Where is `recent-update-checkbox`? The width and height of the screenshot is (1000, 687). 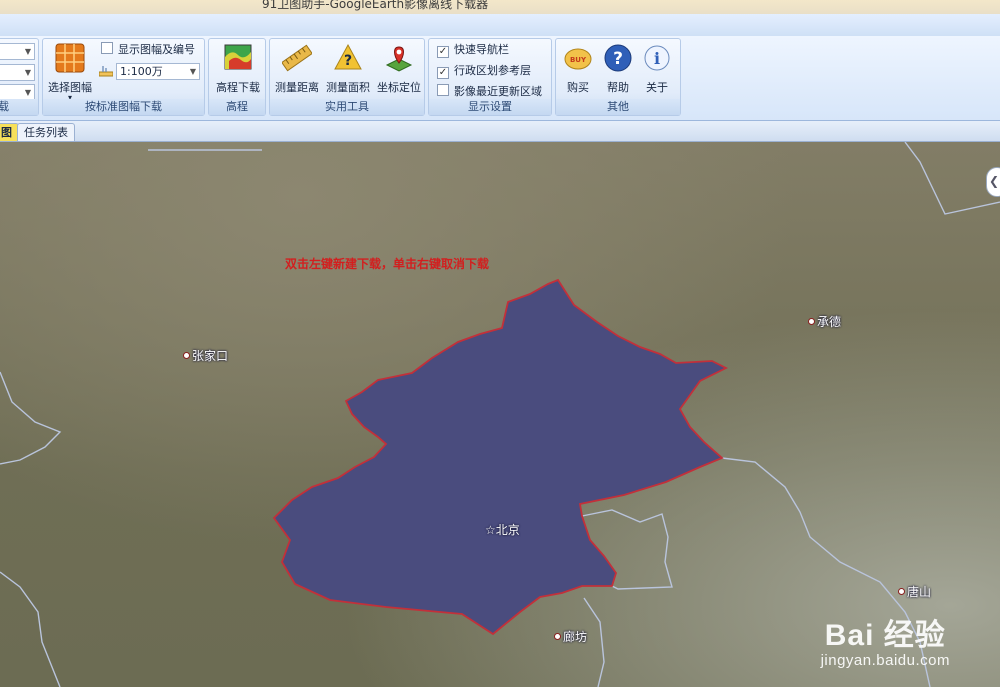 recent-update-checkbox is located at coordinates (443, 90).